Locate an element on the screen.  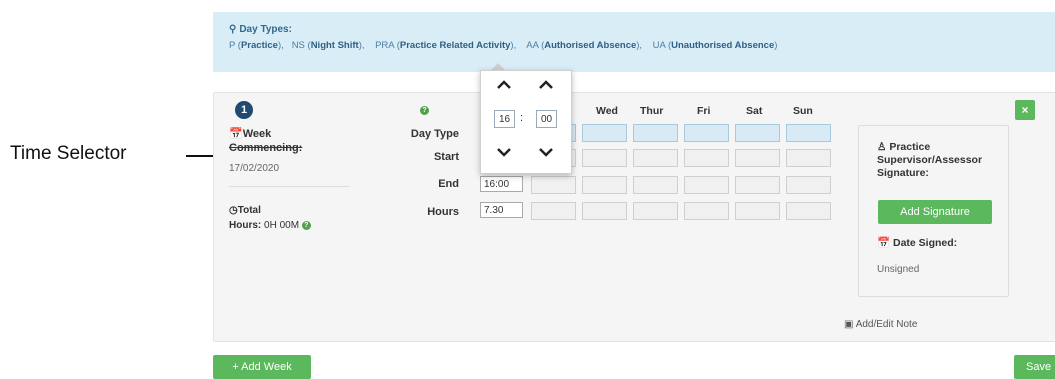
total-label-text: Total is located at coordinates (249, 210).